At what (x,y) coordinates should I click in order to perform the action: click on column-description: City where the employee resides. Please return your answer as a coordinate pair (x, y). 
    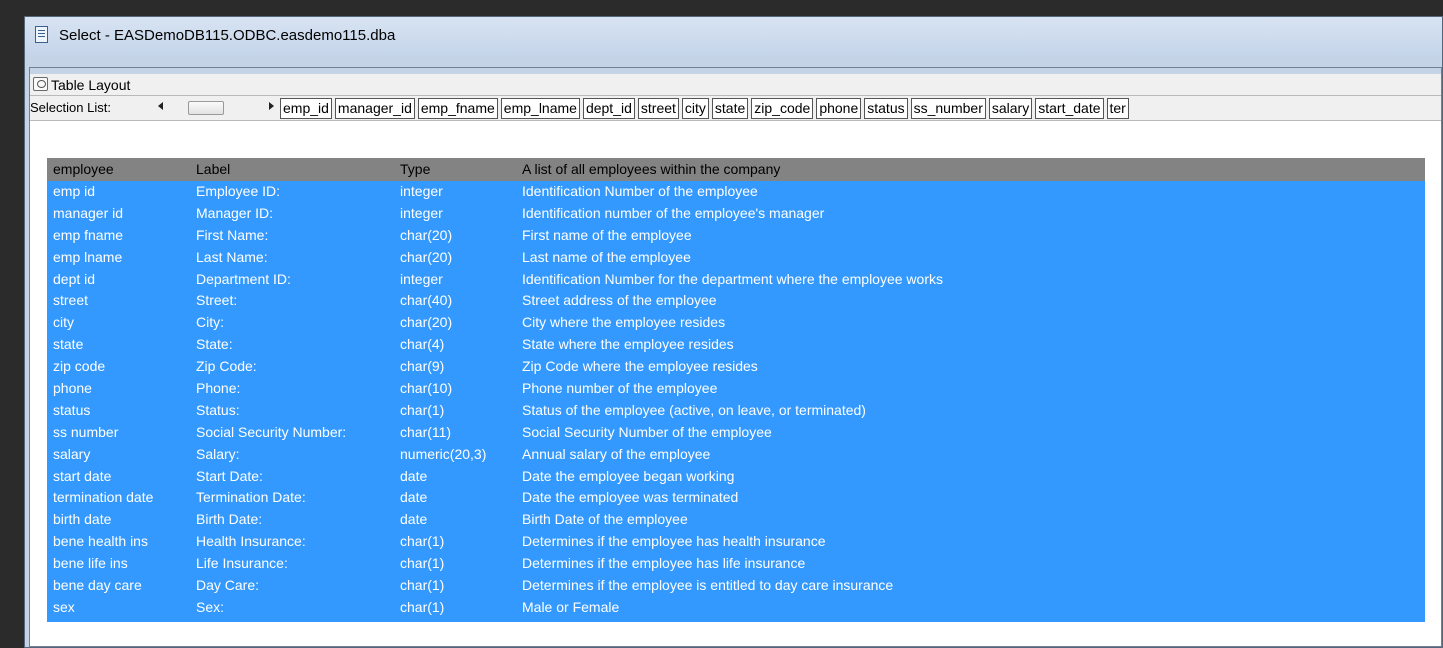
    Looking at the image, I should click on (624, 322).